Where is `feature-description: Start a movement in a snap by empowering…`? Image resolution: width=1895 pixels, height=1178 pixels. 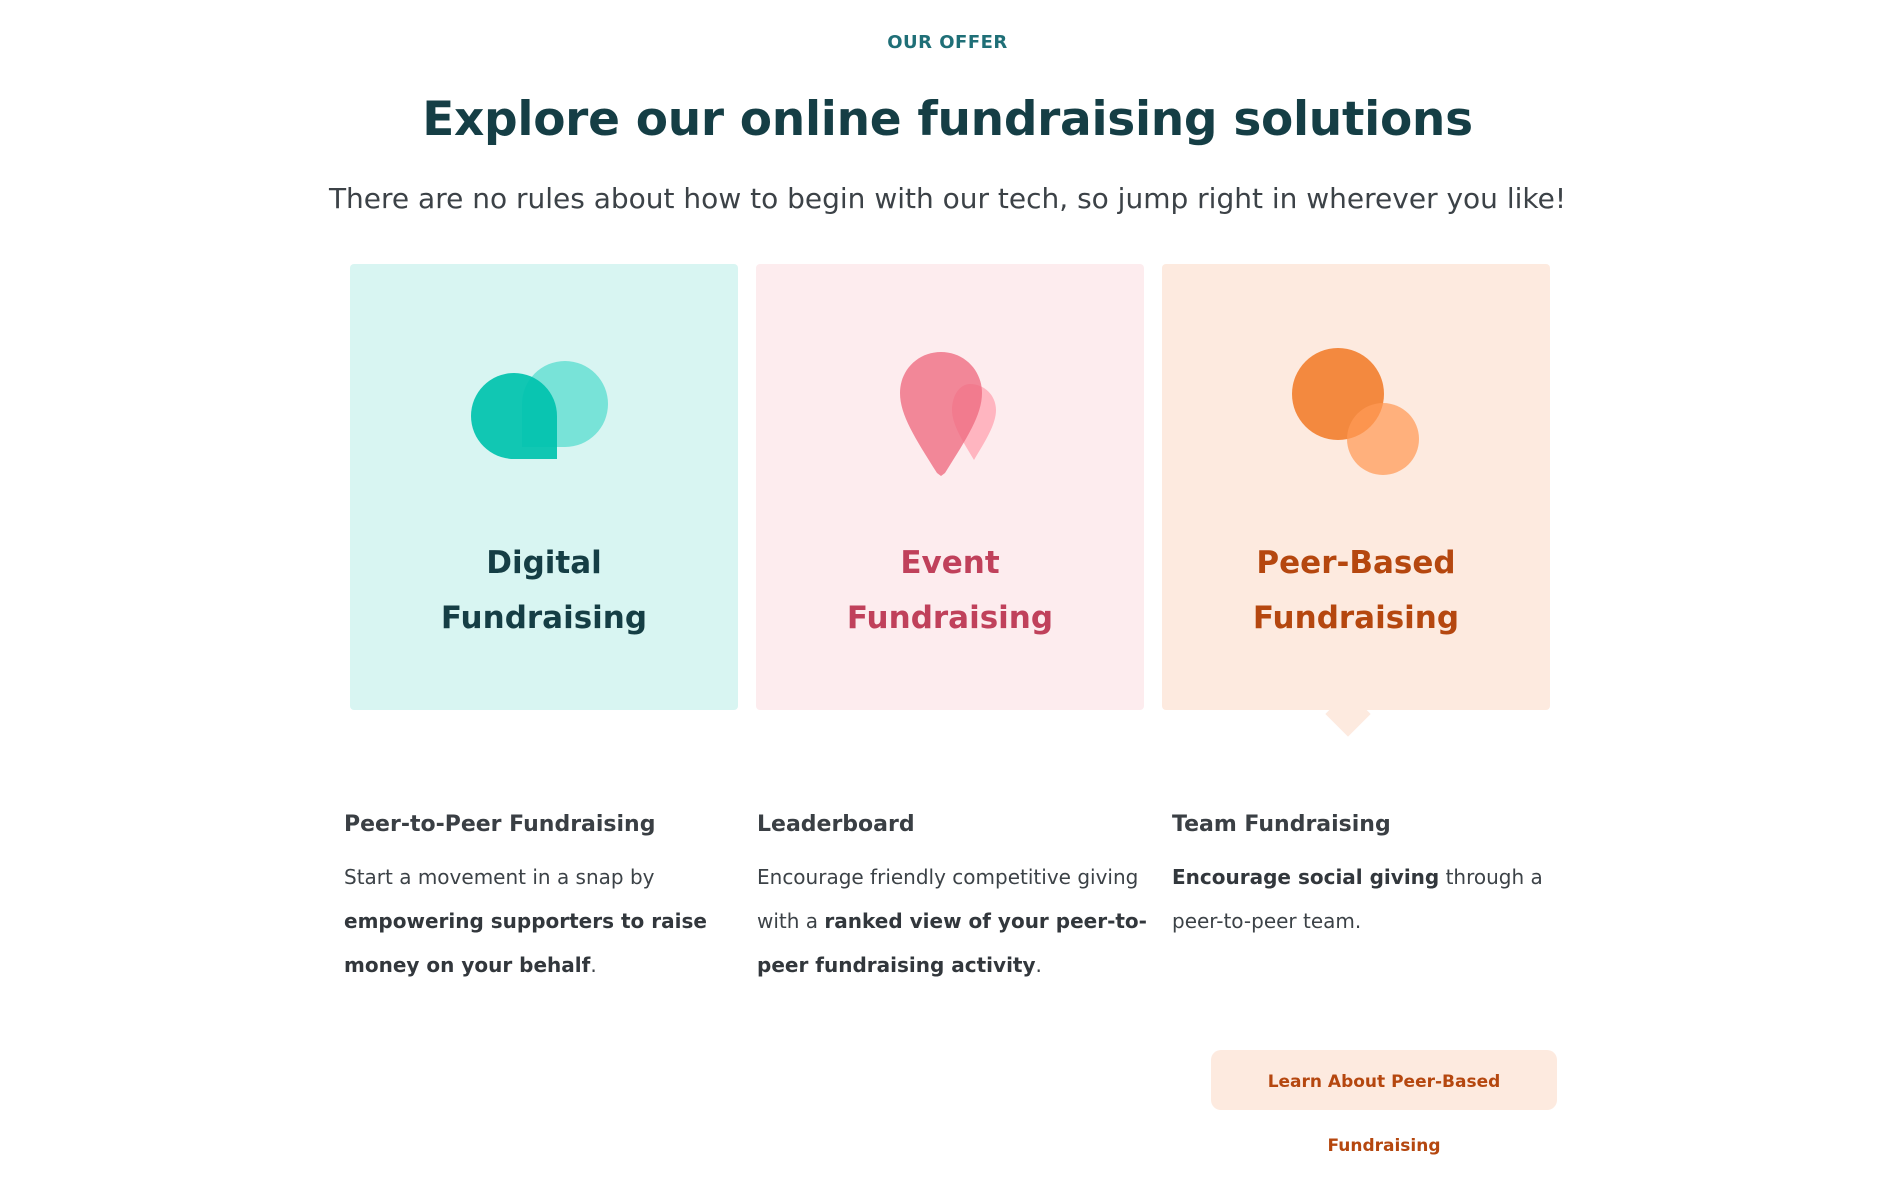 feature-description: Start a movement in a snap by empowering… is located at coordinates (539, 921).